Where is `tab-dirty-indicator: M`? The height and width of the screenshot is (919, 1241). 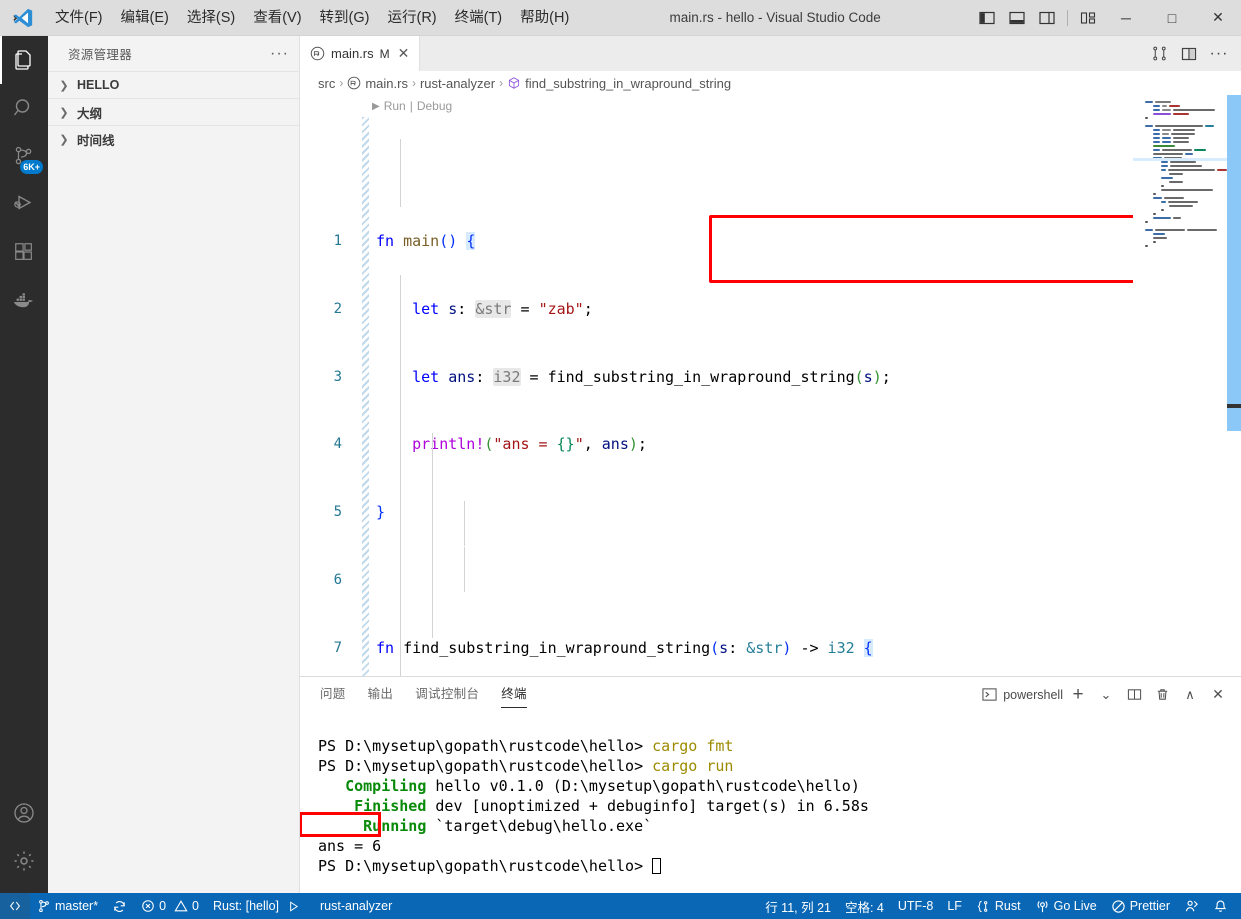
tab-dirty-indicator: M is located at coordinates (384, 53).